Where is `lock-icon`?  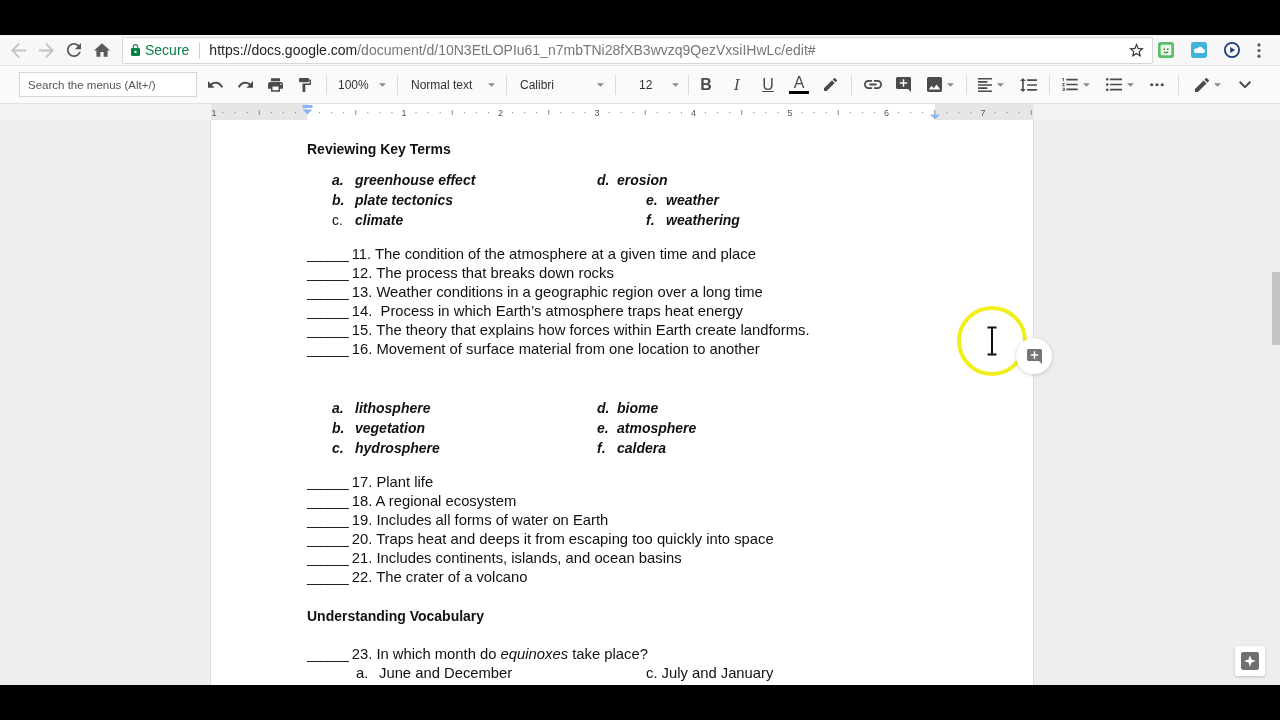
lock-icon is located at coordinates (135, 50).